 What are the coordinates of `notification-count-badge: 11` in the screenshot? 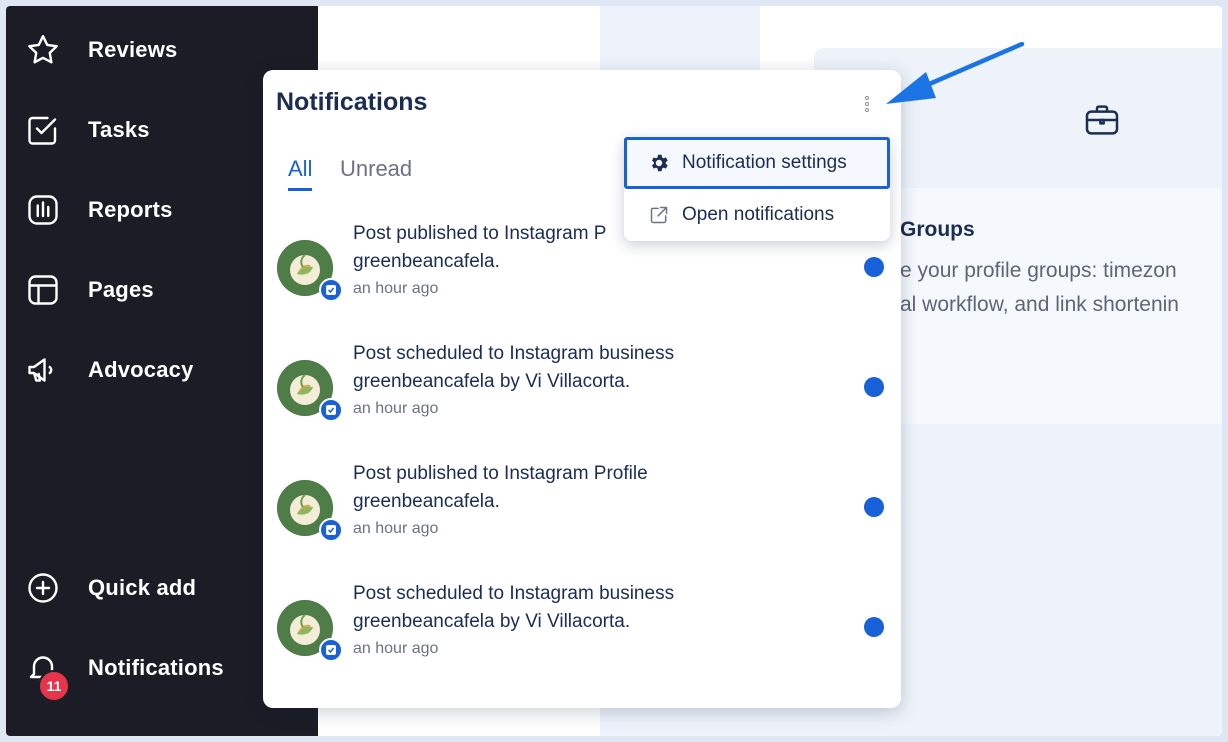 It's located at (54, 686).